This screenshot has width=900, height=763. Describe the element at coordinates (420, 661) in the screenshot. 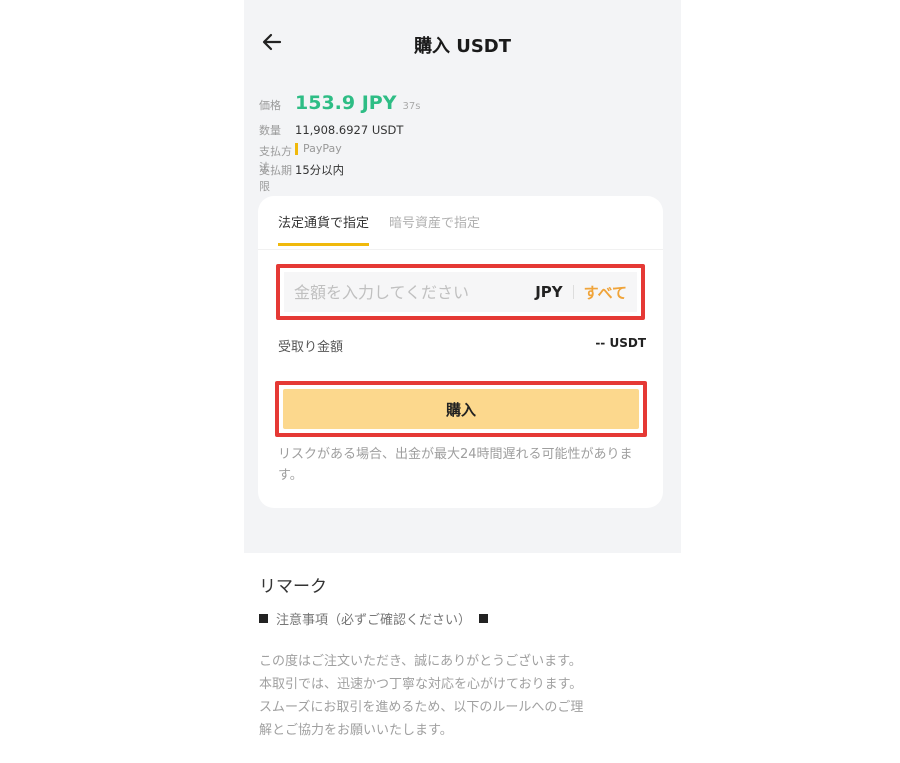

I see `remarks-line: この度はご注文いただき、誠にありがとうございます。` at that location.